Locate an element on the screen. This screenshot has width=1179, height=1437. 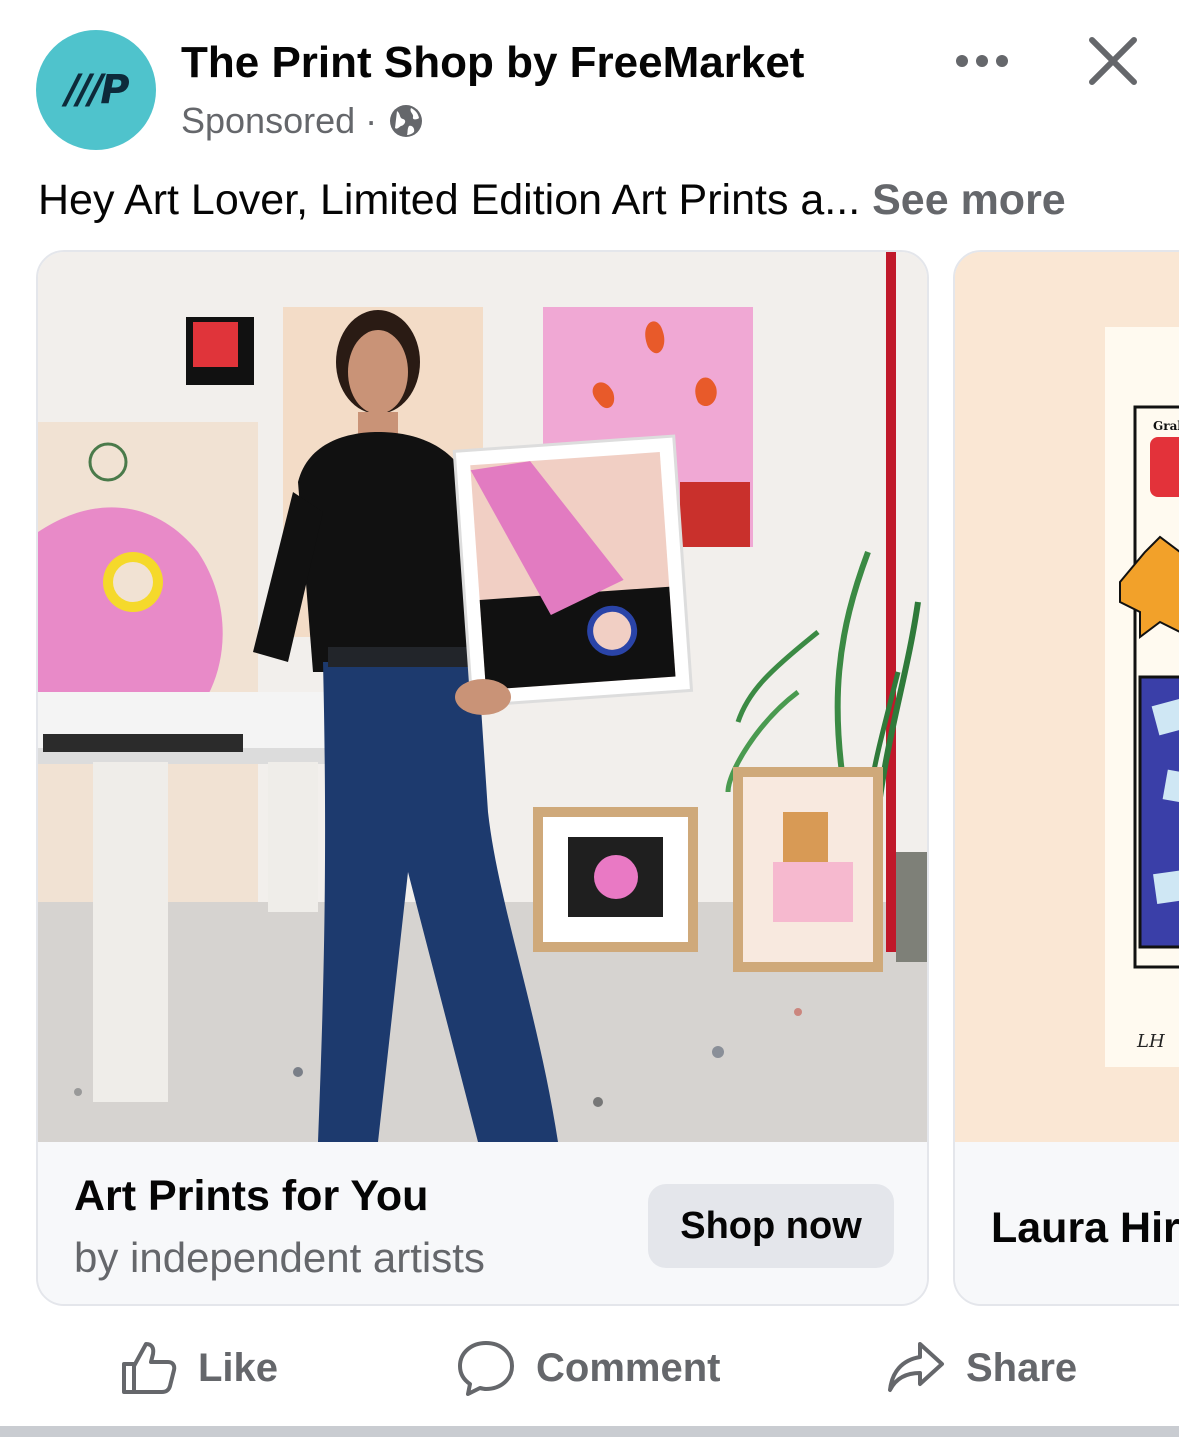
more-options-button is located at coordinates (982, 61).